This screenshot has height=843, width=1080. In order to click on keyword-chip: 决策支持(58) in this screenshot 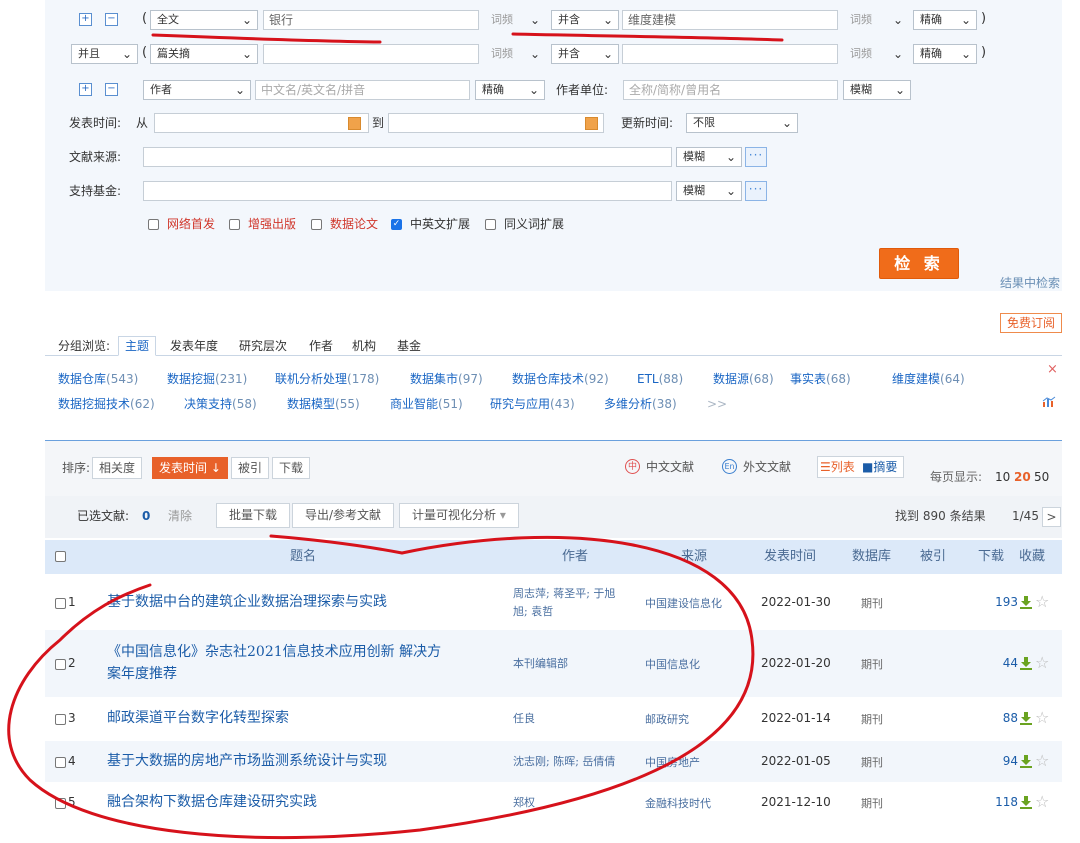, I will do `click(220, 404)`.